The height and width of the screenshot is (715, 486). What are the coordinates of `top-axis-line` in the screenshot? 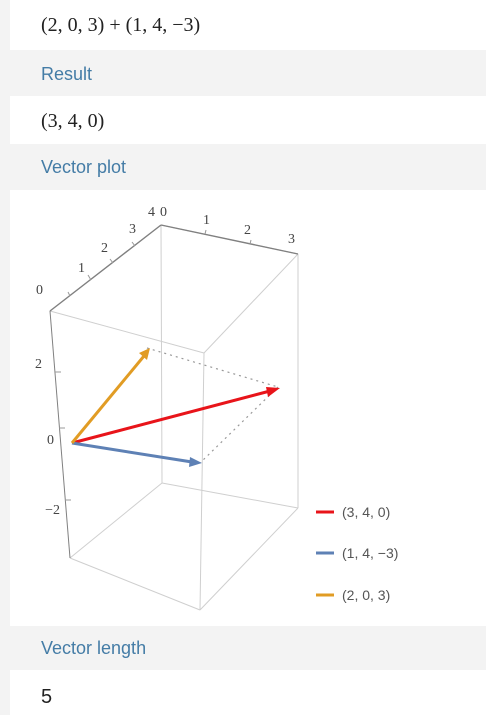 It's located at (229, 239).